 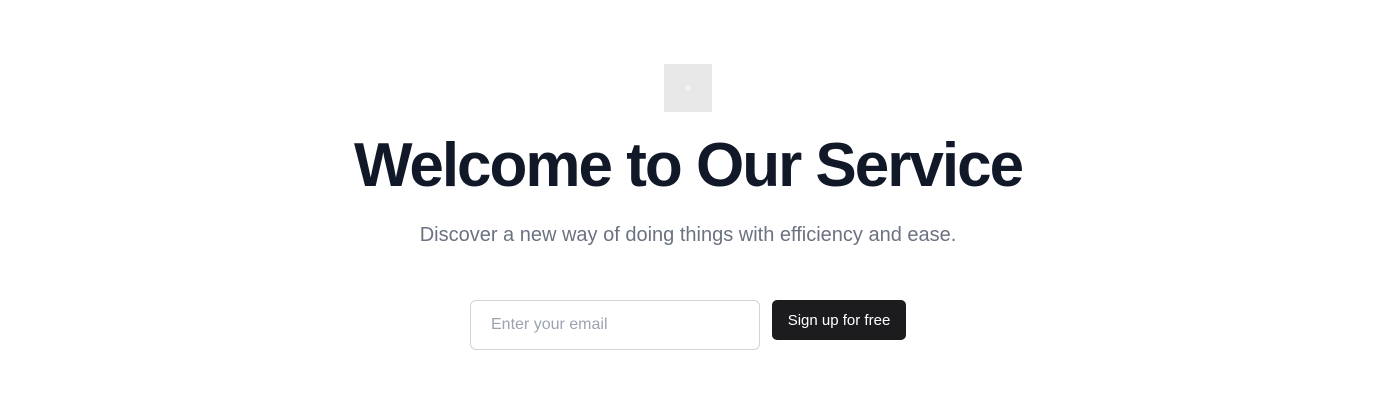 I want to click on page-title: Welcome to Our Service, so click(x=688, y=165).